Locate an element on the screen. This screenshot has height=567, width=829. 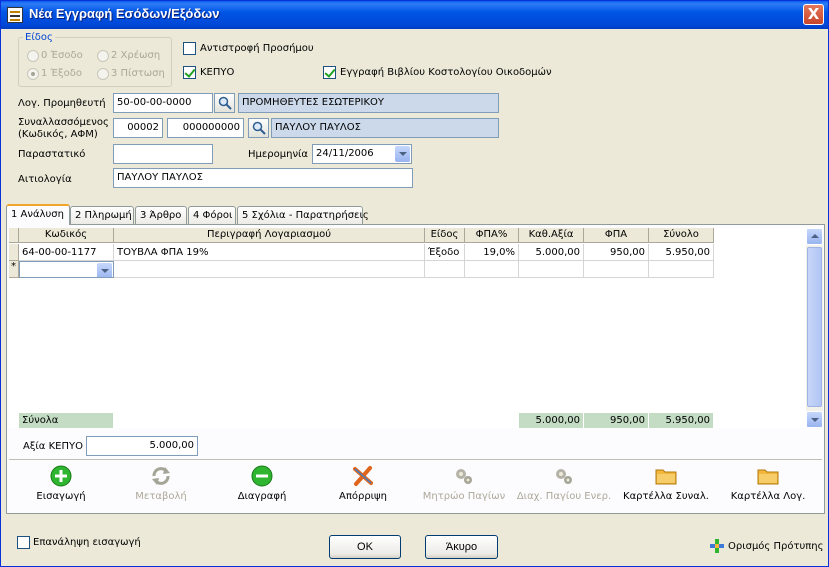
col-header-description: Περιγραφή Λογαριασμού is located at coordinates (269, 235).